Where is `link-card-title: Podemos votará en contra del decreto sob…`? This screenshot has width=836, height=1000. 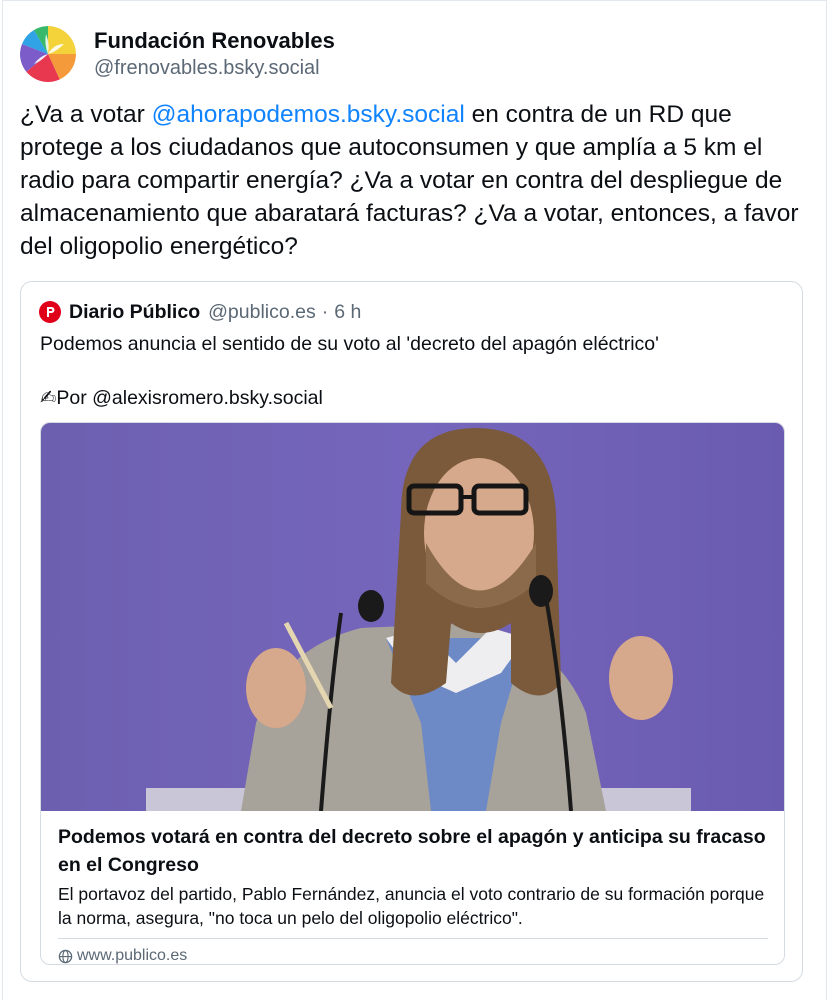
link-card-title: Podemos votará en contra del decreto sob… is located at coordinates (415, 851).